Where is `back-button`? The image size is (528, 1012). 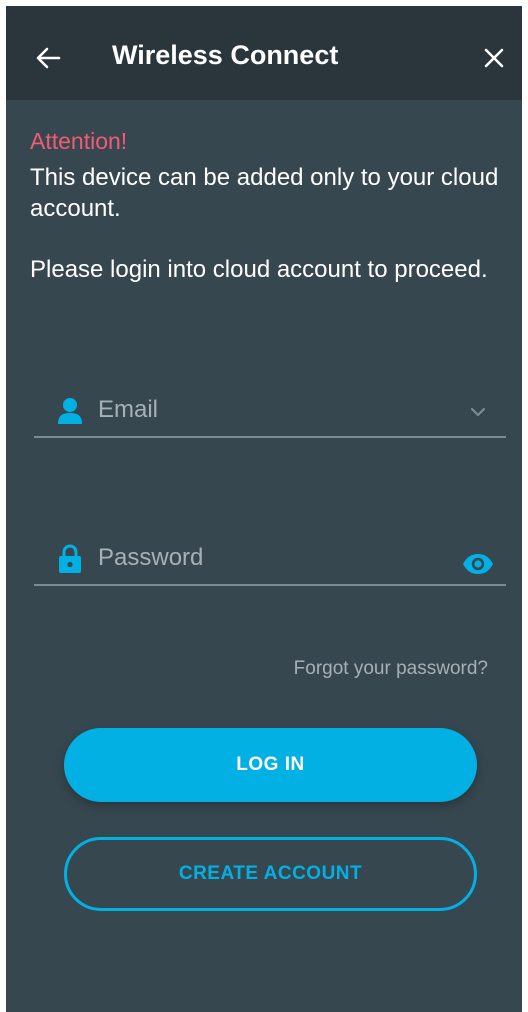 back-button is located at coordinates (48, 58).